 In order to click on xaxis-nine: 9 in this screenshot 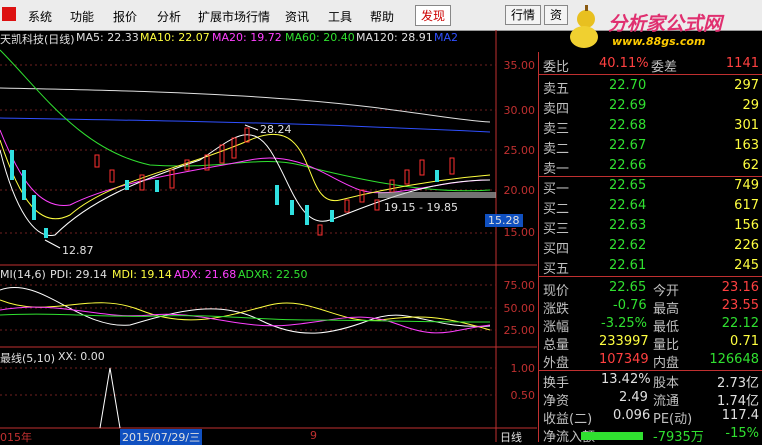, I will do `click(313, 435)`.